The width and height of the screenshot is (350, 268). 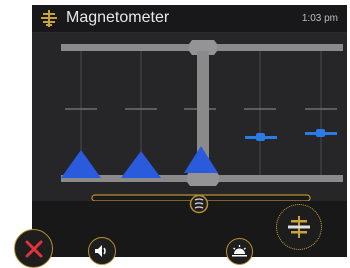 What do you see at coordinates (320, 133) in the screenshot?
I see `signal-bar-5-center` at bounding box center [320, 133].